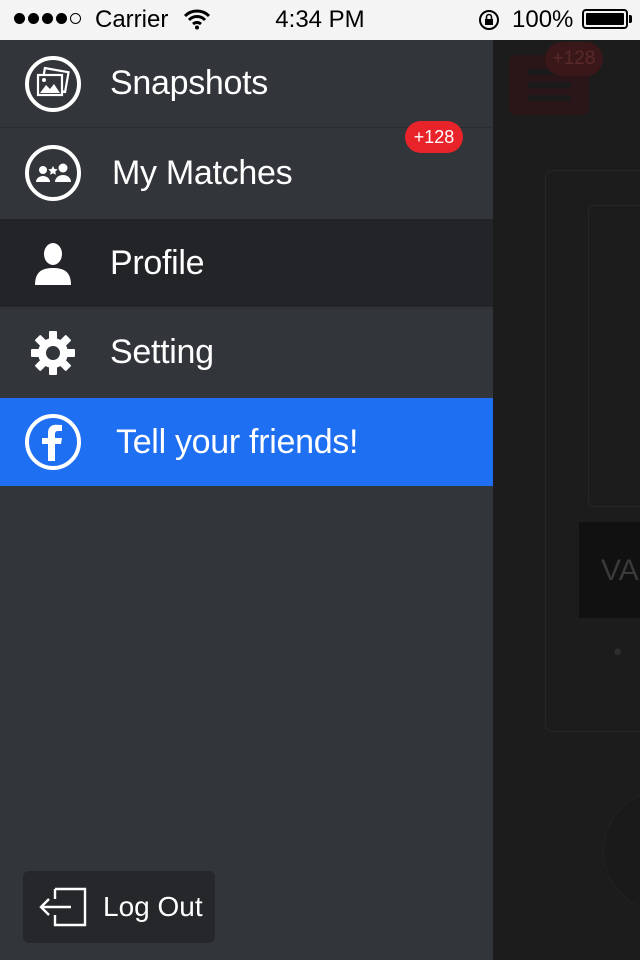 Image resolution: width=640 pixels, height=960 pixels. I want to click on rotation-lock-icon, so click(489, 23).